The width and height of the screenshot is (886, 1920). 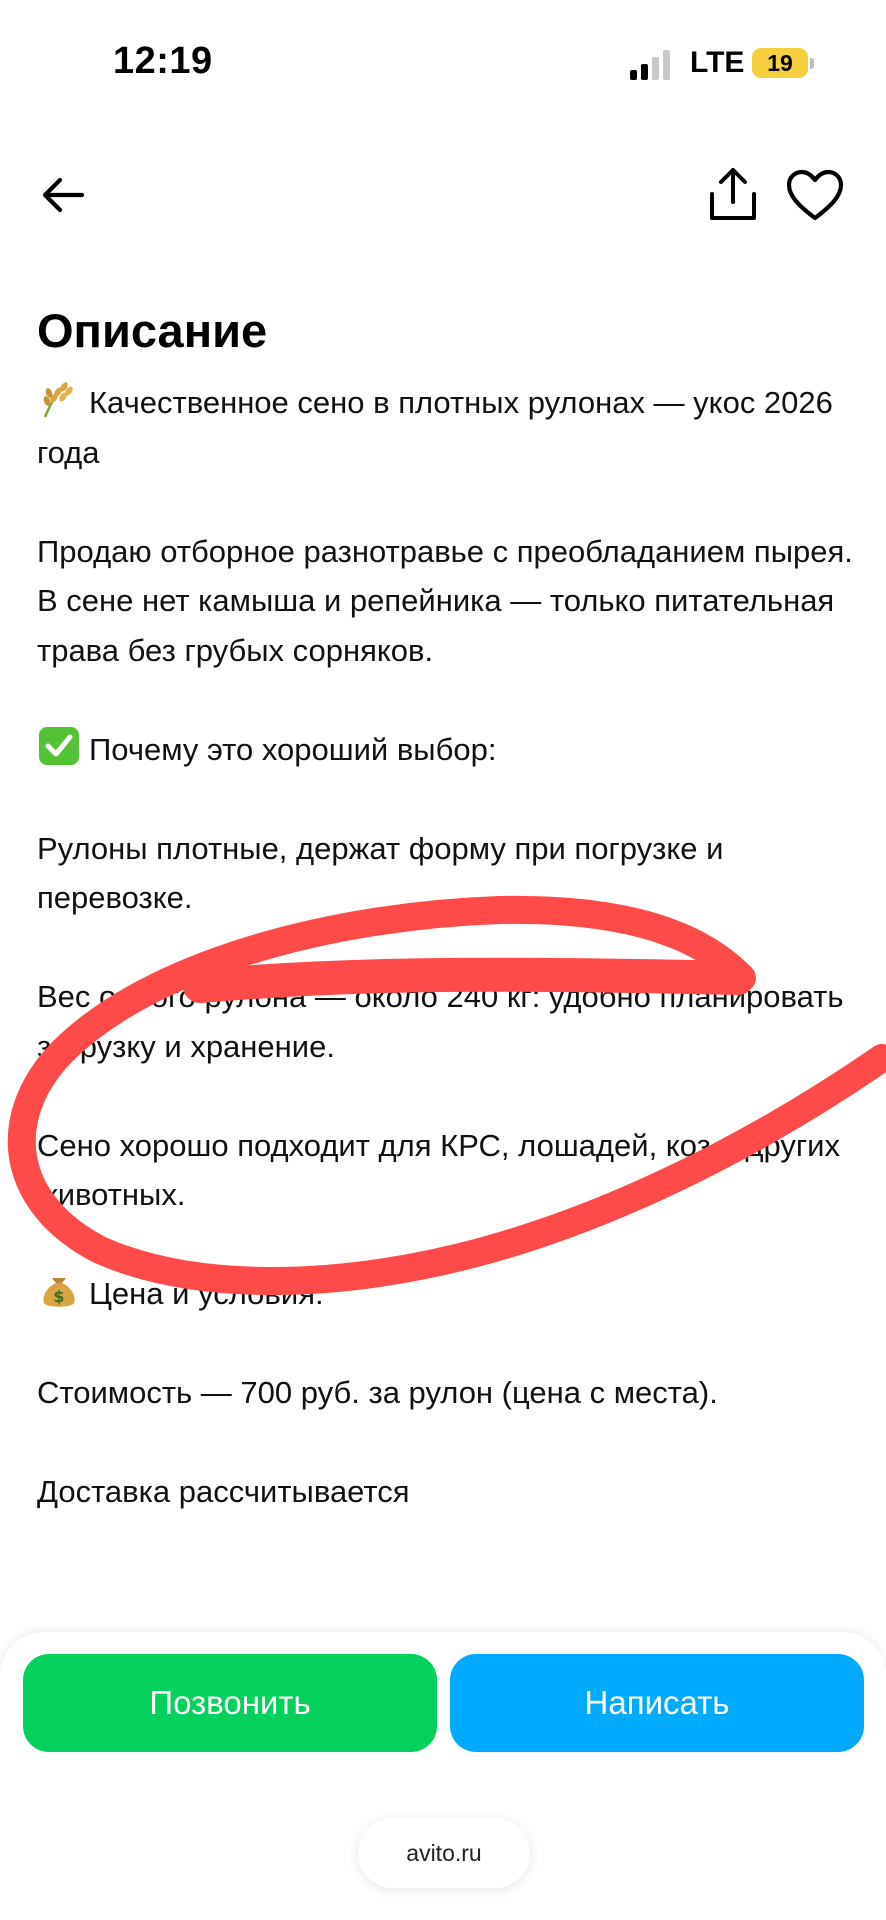 What do you see at coordinates (733, 195) in the screenshot?
I see `share-icon` at bounding box center [733, 195].